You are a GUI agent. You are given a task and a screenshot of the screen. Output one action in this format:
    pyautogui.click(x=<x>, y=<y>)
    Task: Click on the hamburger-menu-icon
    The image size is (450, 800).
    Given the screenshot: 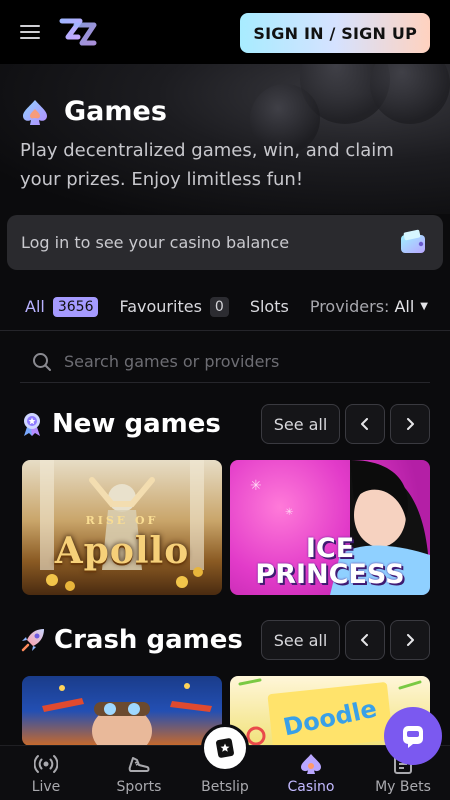 What is the action you would take?
    pyautogui.click(x=32, y=32)
    